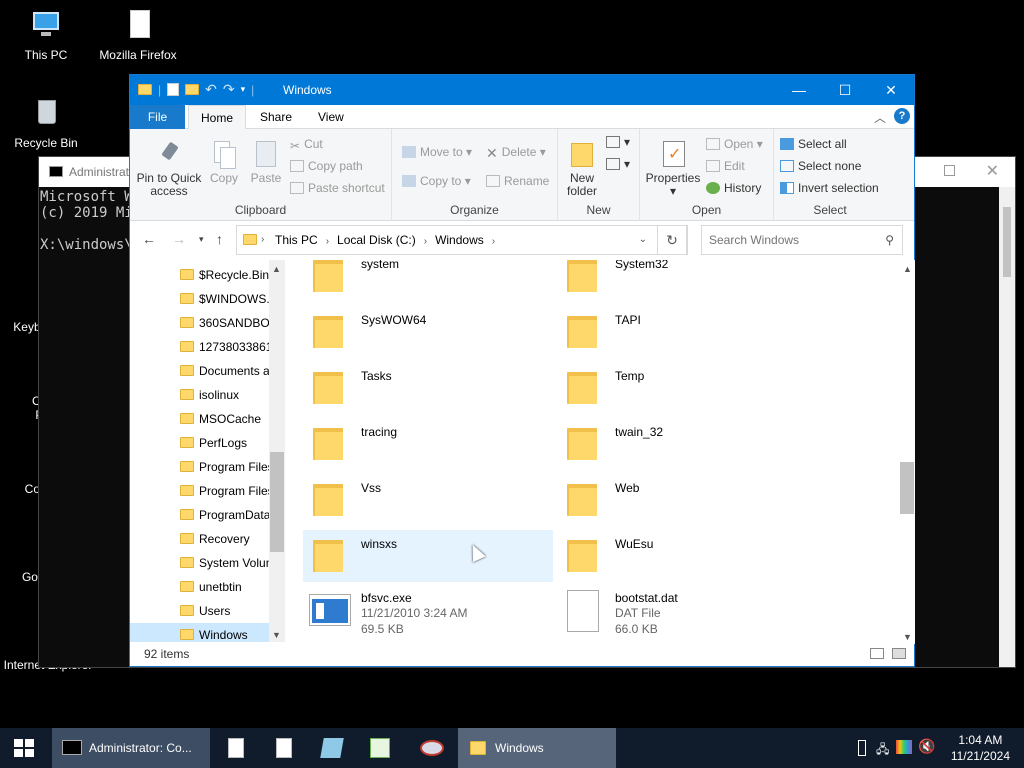 The height and width of the screenshot is (768, 1024). Describe the element at coordinates (200, 299) in the screenshot. I see `nav-item: $WINDOWS.~` at that location.